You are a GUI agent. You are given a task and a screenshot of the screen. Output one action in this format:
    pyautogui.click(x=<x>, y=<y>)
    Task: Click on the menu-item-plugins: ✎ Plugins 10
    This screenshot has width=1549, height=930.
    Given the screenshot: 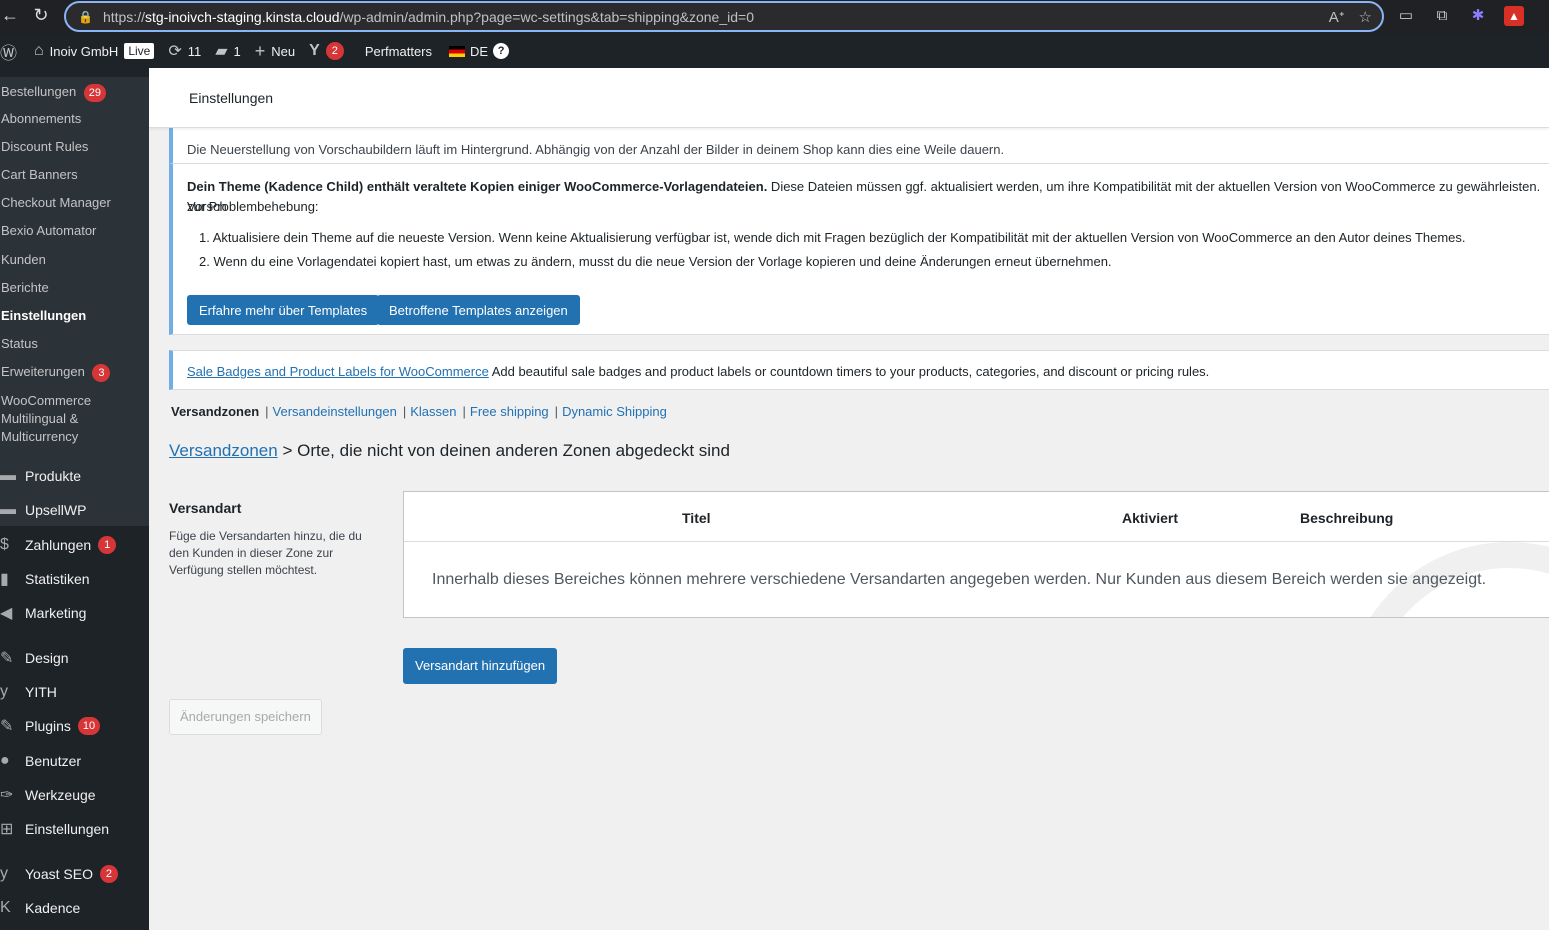 What is the action you would take?
    pyautogui.click(x=50, y=726)
    